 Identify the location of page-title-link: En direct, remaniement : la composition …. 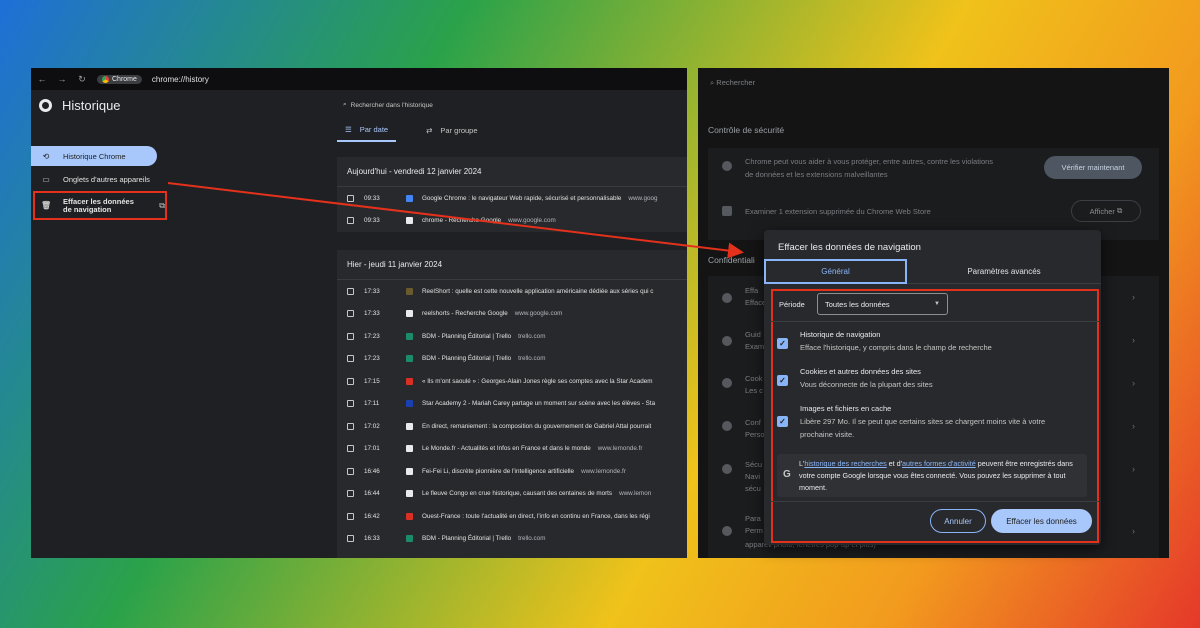
(536, 426).